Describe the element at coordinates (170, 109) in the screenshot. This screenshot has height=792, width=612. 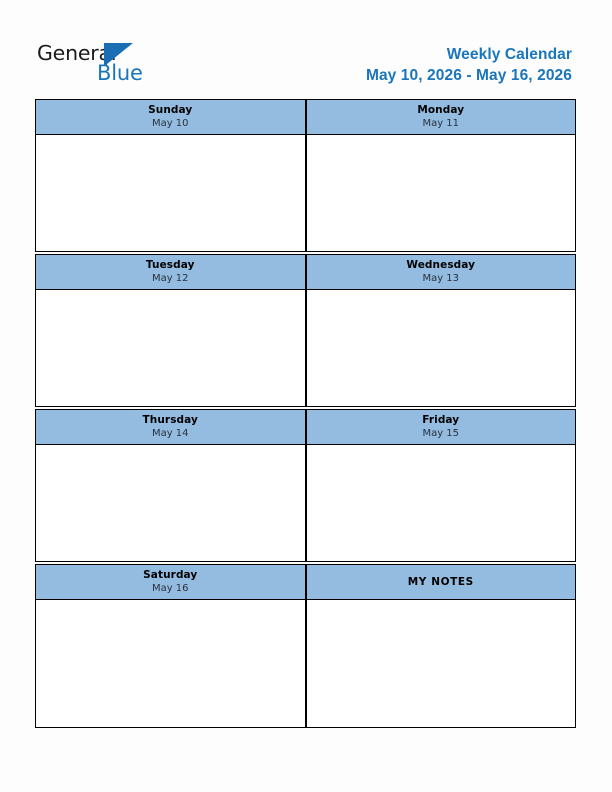
I see `day-name-label: Sunday` at that location.